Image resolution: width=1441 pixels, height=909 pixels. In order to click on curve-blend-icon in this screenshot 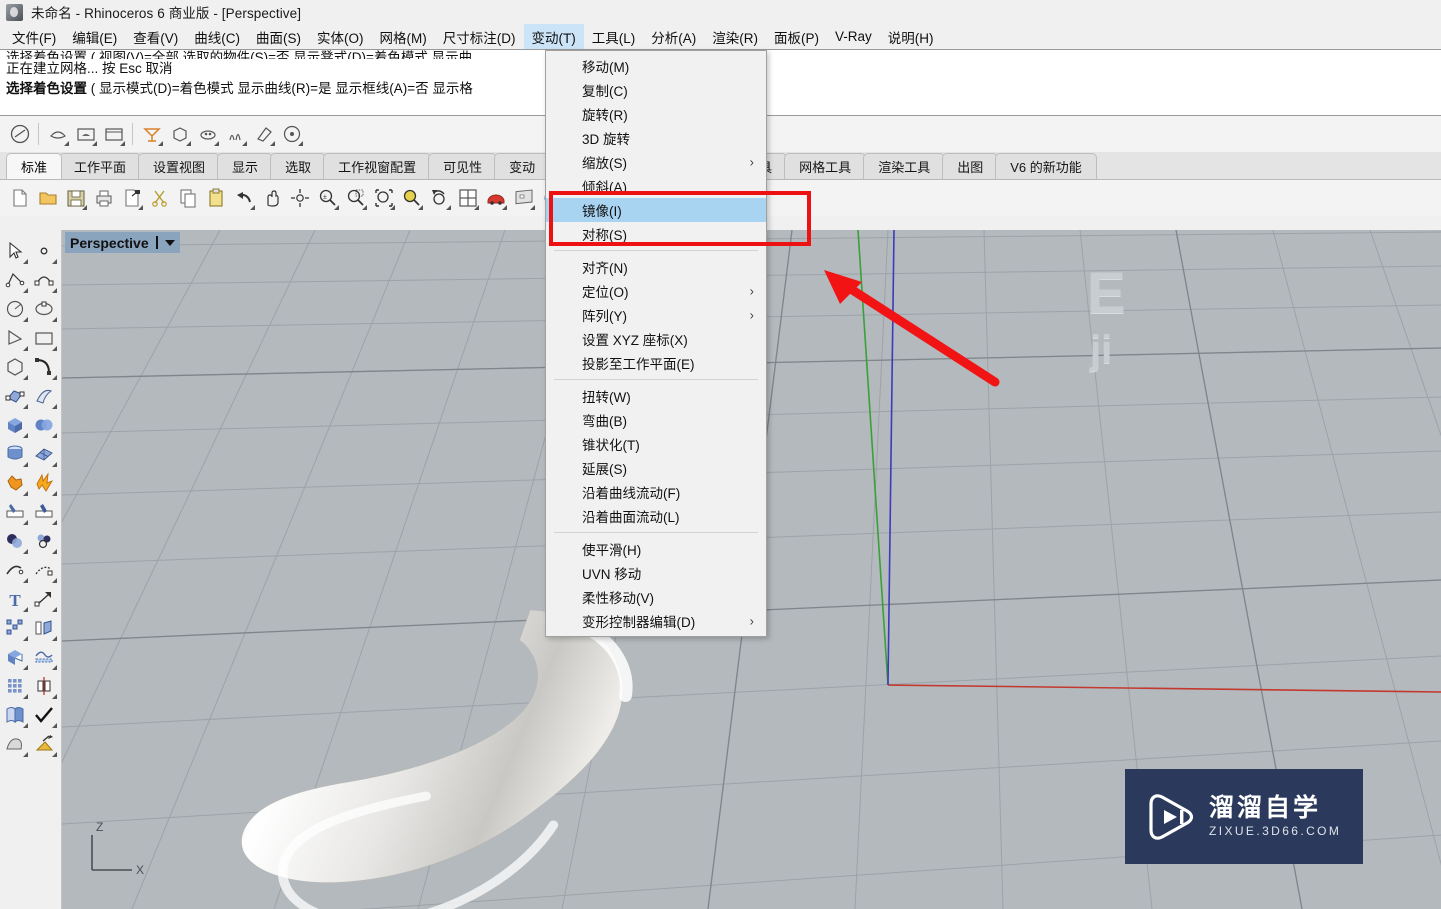, I will do `click(43, 569)`.